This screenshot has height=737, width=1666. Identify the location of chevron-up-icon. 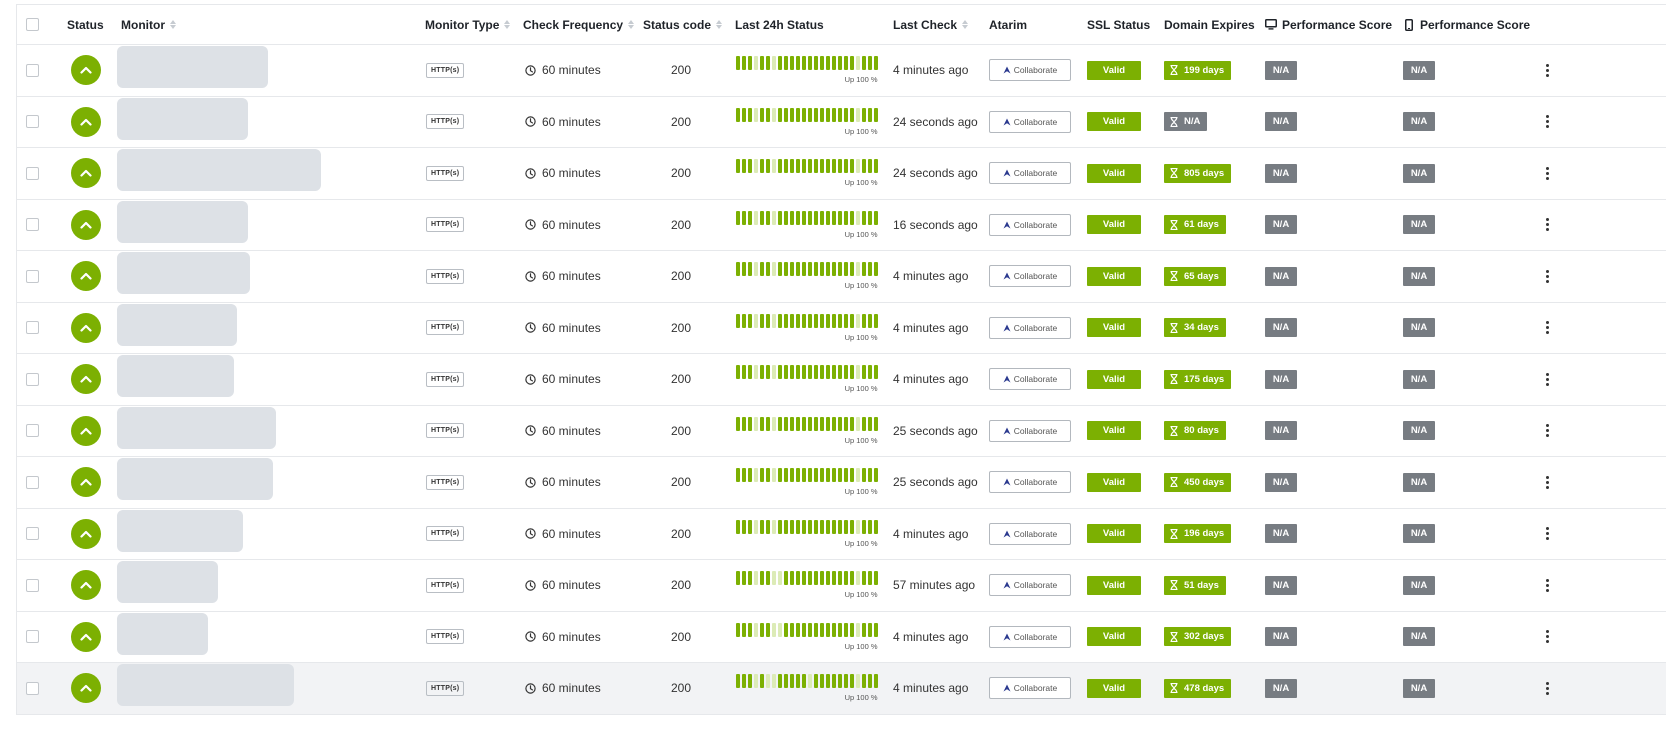
(86, 225).